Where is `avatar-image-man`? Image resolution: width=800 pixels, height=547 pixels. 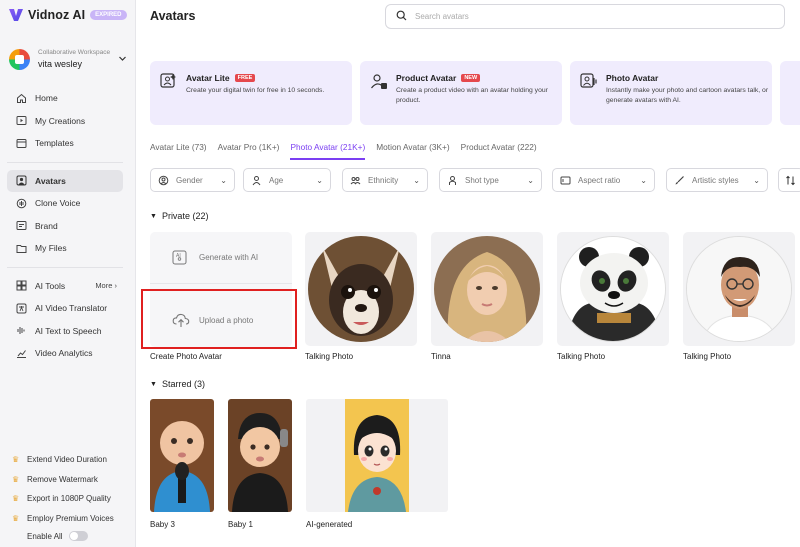 avatar-image-man is located at coordinates (739, 289).